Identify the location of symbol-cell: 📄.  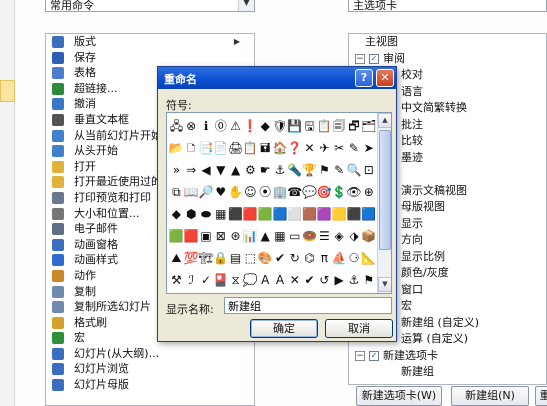
(220, 148).